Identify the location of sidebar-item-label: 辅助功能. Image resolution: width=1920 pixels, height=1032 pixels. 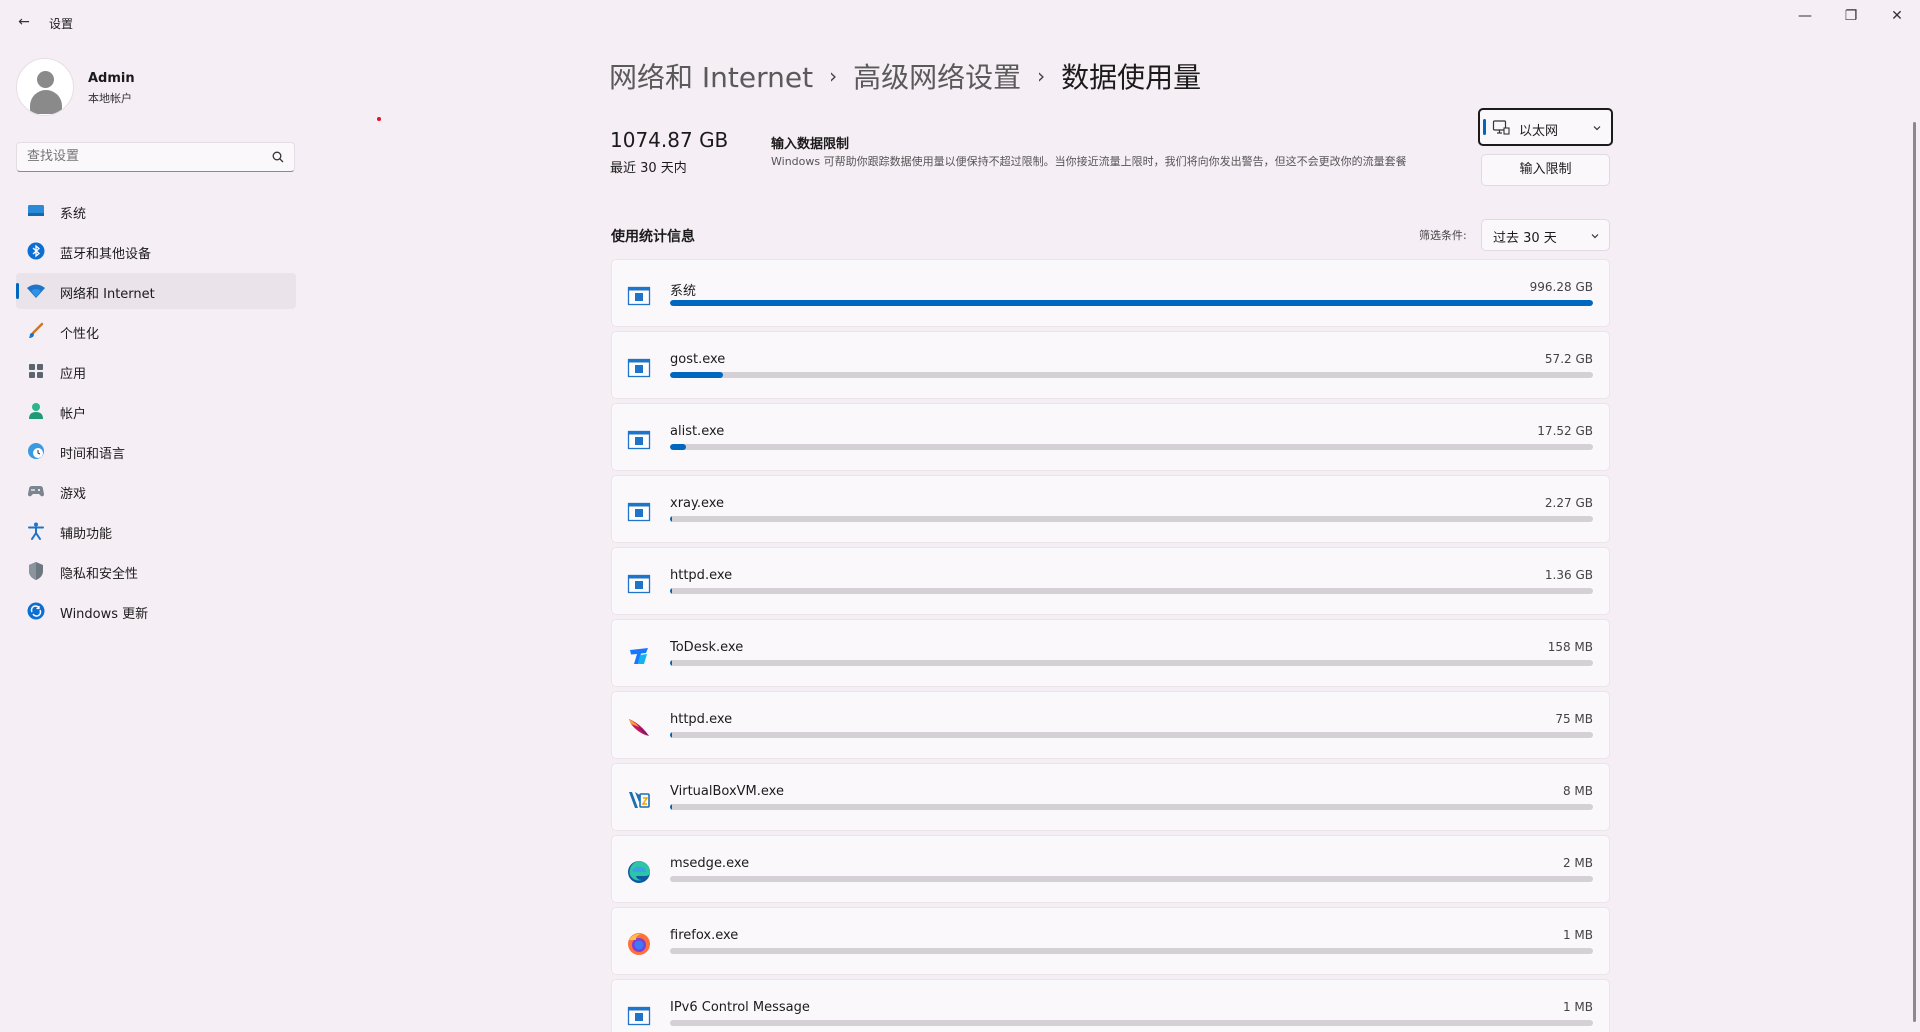
(86, 534).